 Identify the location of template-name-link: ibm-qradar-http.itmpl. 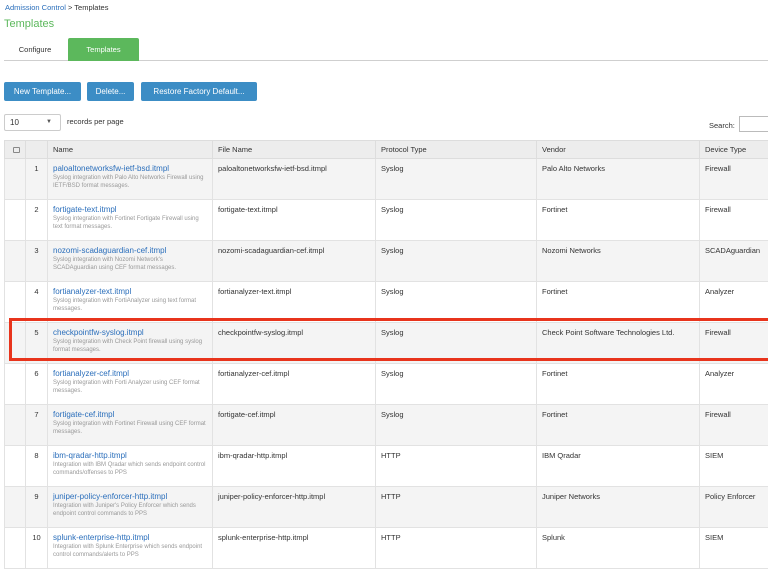
(132, 456).